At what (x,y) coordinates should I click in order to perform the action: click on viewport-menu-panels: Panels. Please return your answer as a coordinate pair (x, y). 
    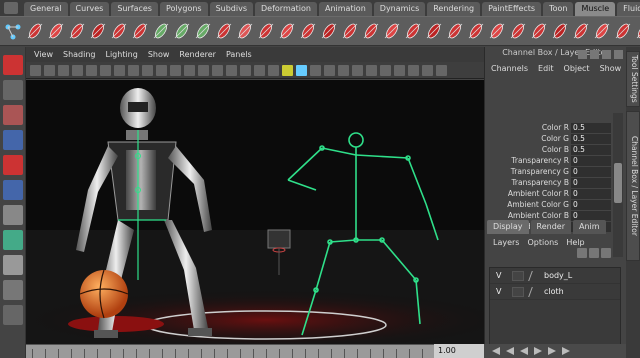
    Looking at the image, I should click on (239, 54).